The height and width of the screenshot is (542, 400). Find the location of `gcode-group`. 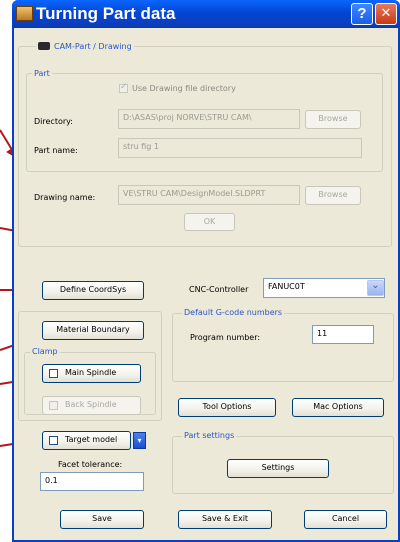

gcode-group is located at coordinates (283, 347).